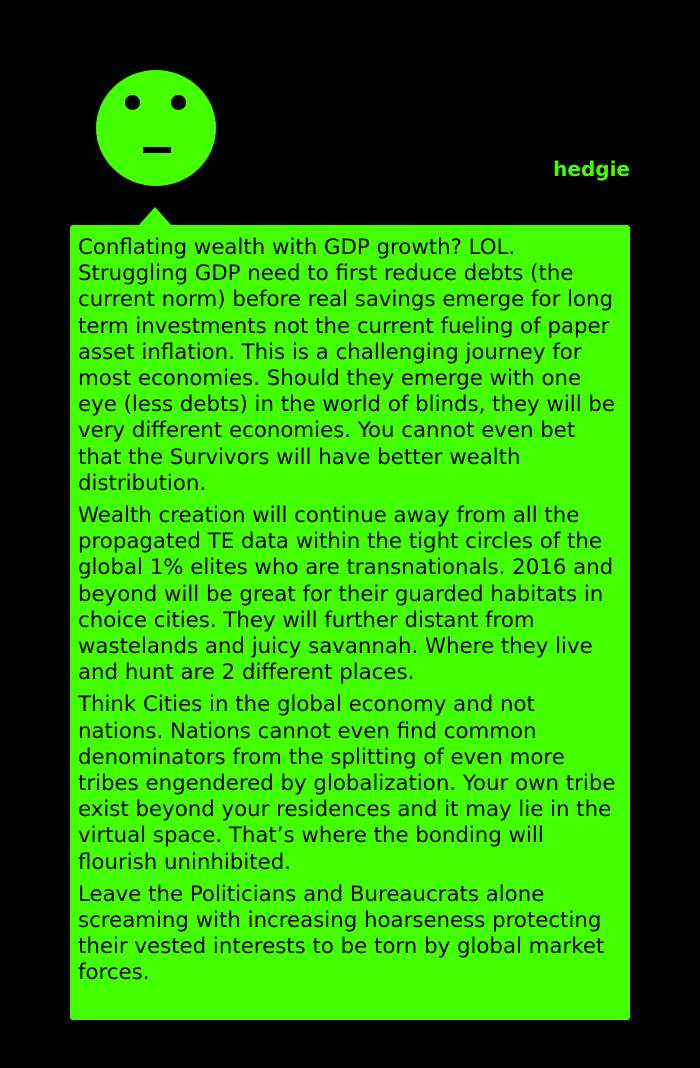 This screenshot has height=1068, width=700. Describe the element at coordinates (157, 150) in the screenshot. I see `avatar-mouth` at that location.